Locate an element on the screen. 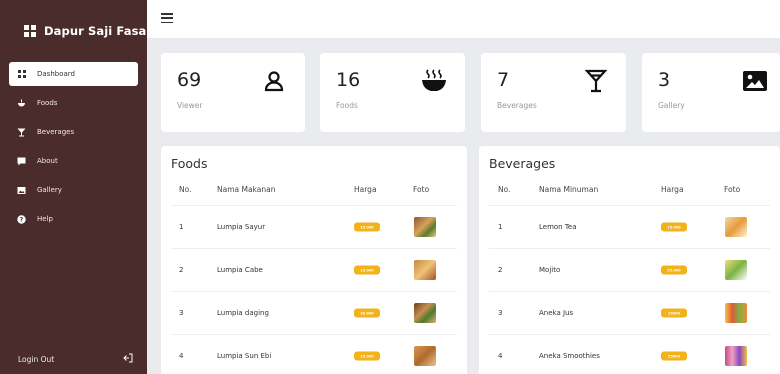 This screenshot has width=780, height=374. sidebar-item-label: Help is located at coordinates (45, 219).